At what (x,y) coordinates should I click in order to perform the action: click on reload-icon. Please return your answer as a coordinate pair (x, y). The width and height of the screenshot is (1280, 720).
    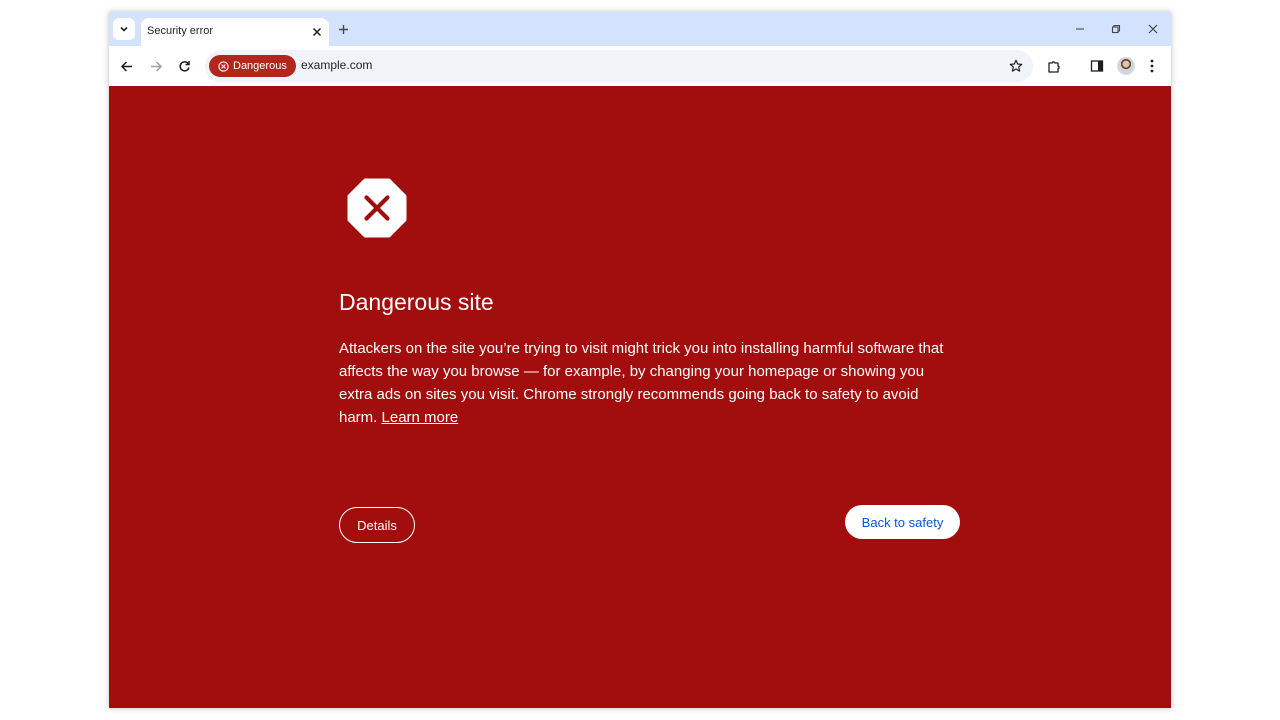
    Looking at the image, I should click on (184, 66).